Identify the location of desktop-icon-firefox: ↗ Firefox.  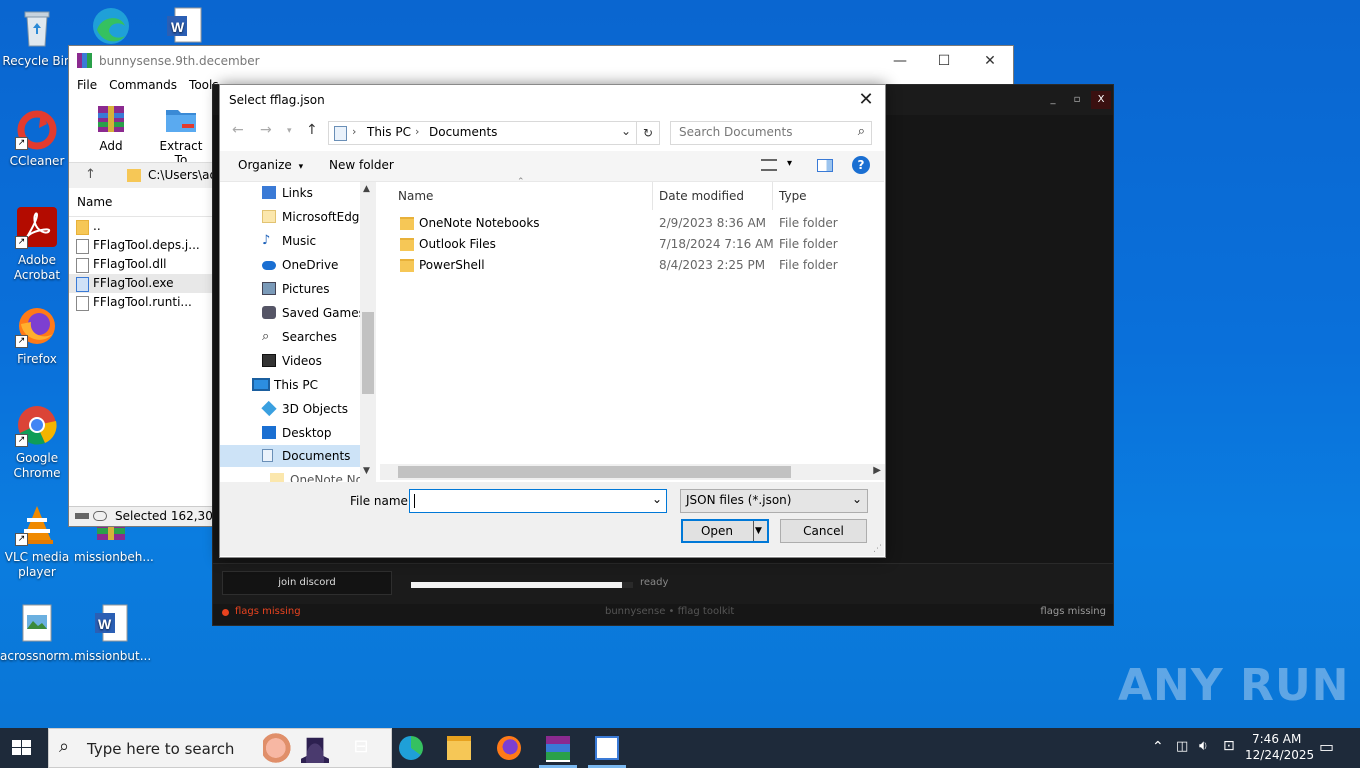
(37, 335).